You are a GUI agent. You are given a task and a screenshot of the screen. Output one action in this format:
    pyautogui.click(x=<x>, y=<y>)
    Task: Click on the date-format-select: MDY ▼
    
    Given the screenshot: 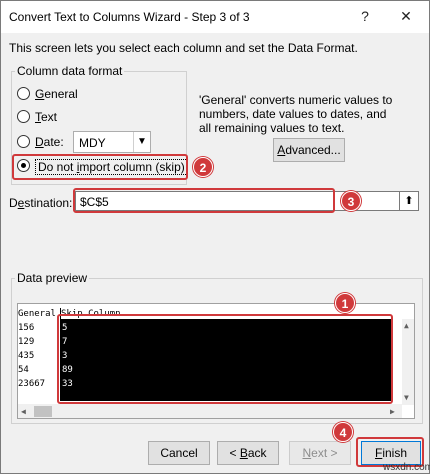 What is the action you would take?
    pyautogui.click(x=112, y=142)
    